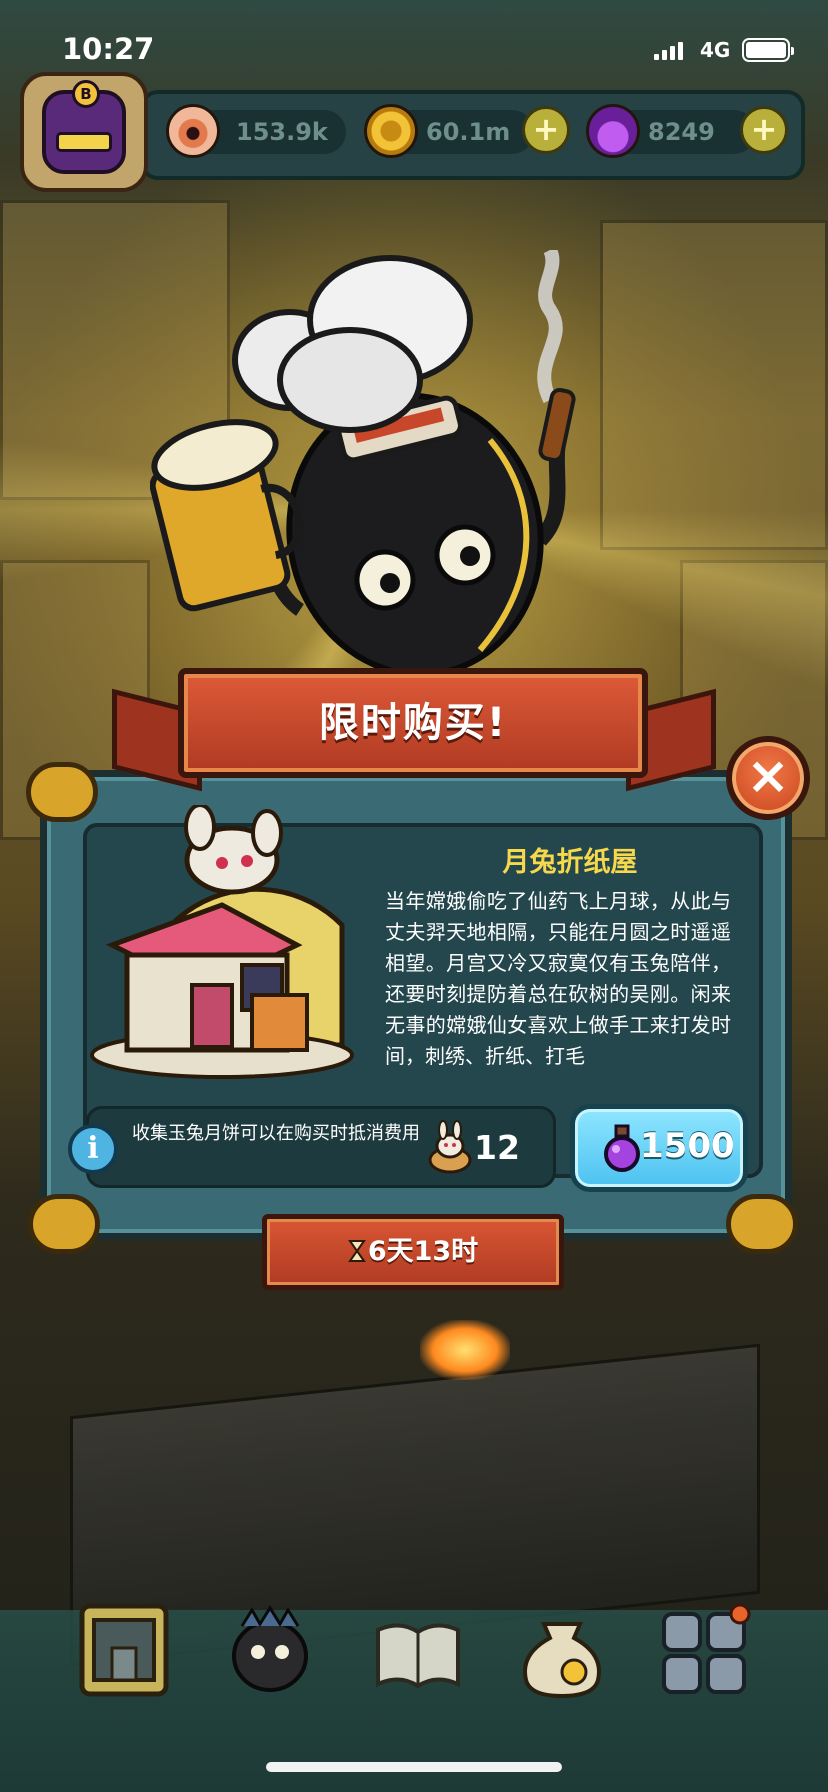 Image resolution: width=828 pixels, height=1792 pixels. I want to click on buy-price: 1500, so click(687, 1146).